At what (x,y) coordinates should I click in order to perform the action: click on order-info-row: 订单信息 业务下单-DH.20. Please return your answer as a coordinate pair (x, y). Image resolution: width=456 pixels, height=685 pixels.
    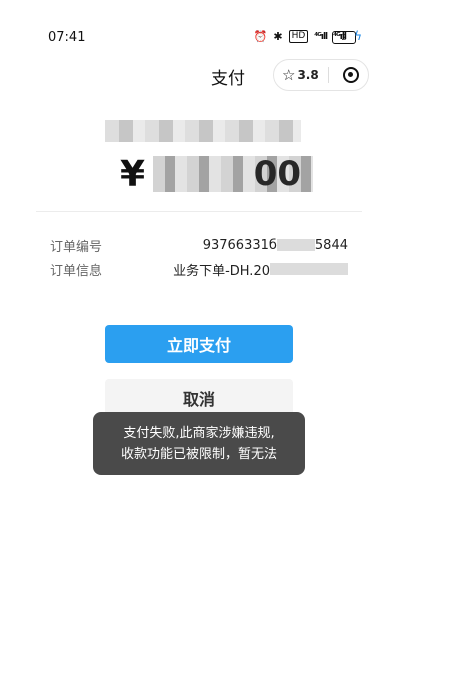
    Looking at the image, I should click on (199, 269).